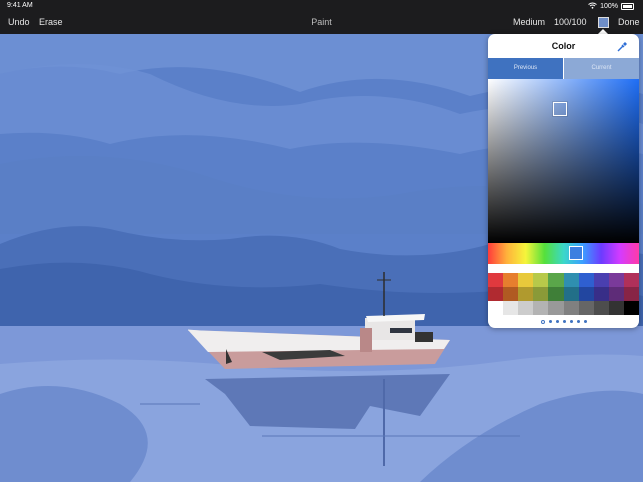 The height and width of the screenshot is (482, 643). I want to click on page-indicator, so click(563, 322).